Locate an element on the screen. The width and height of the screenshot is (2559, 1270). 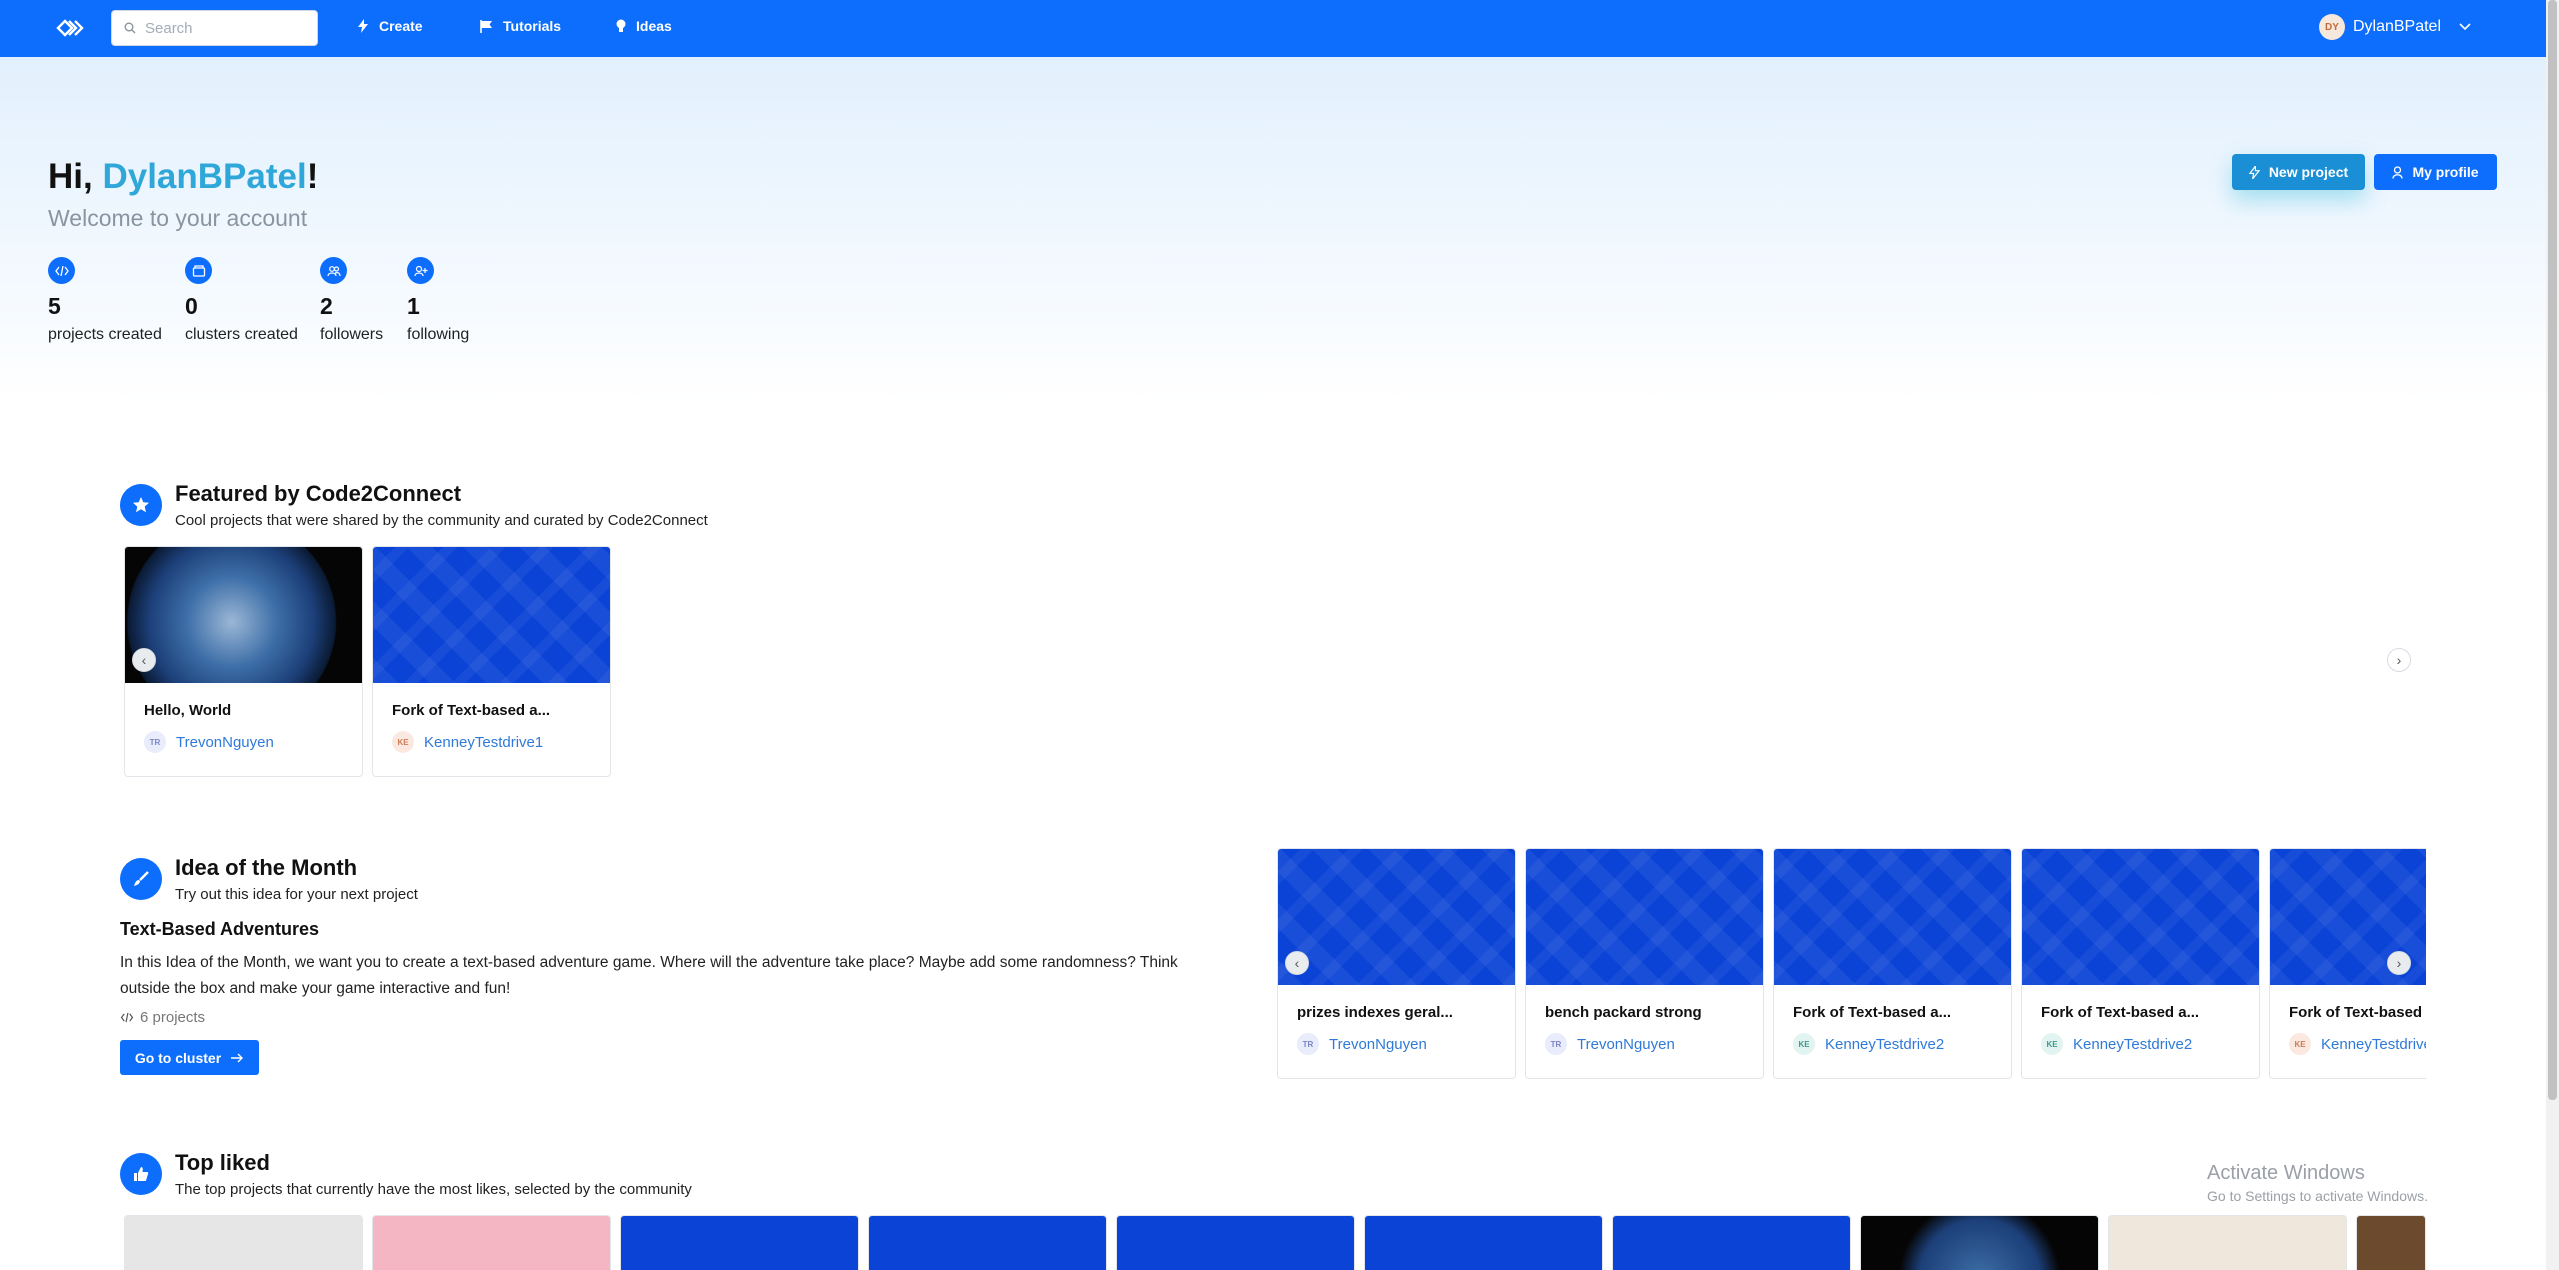
user-name: DylanBPatel is located at coordinates (2396, 26).